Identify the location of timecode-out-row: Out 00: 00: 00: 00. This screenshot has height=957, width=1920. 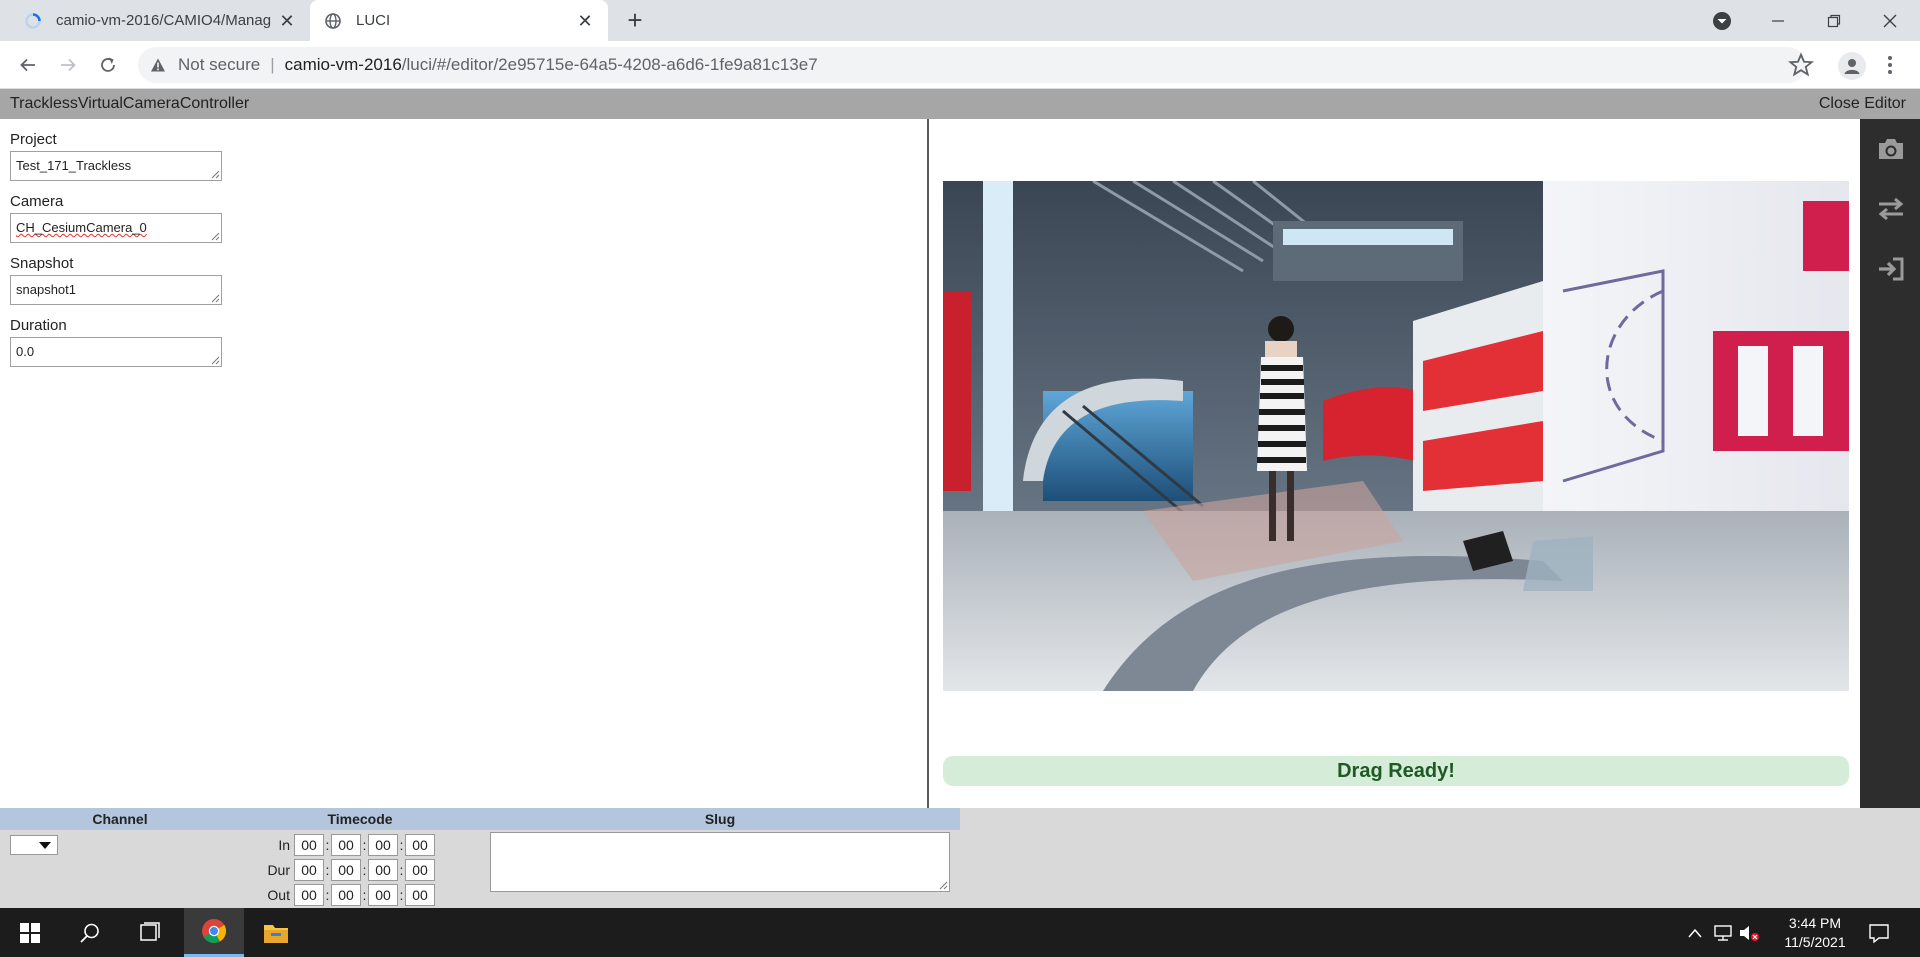
(348, 895).